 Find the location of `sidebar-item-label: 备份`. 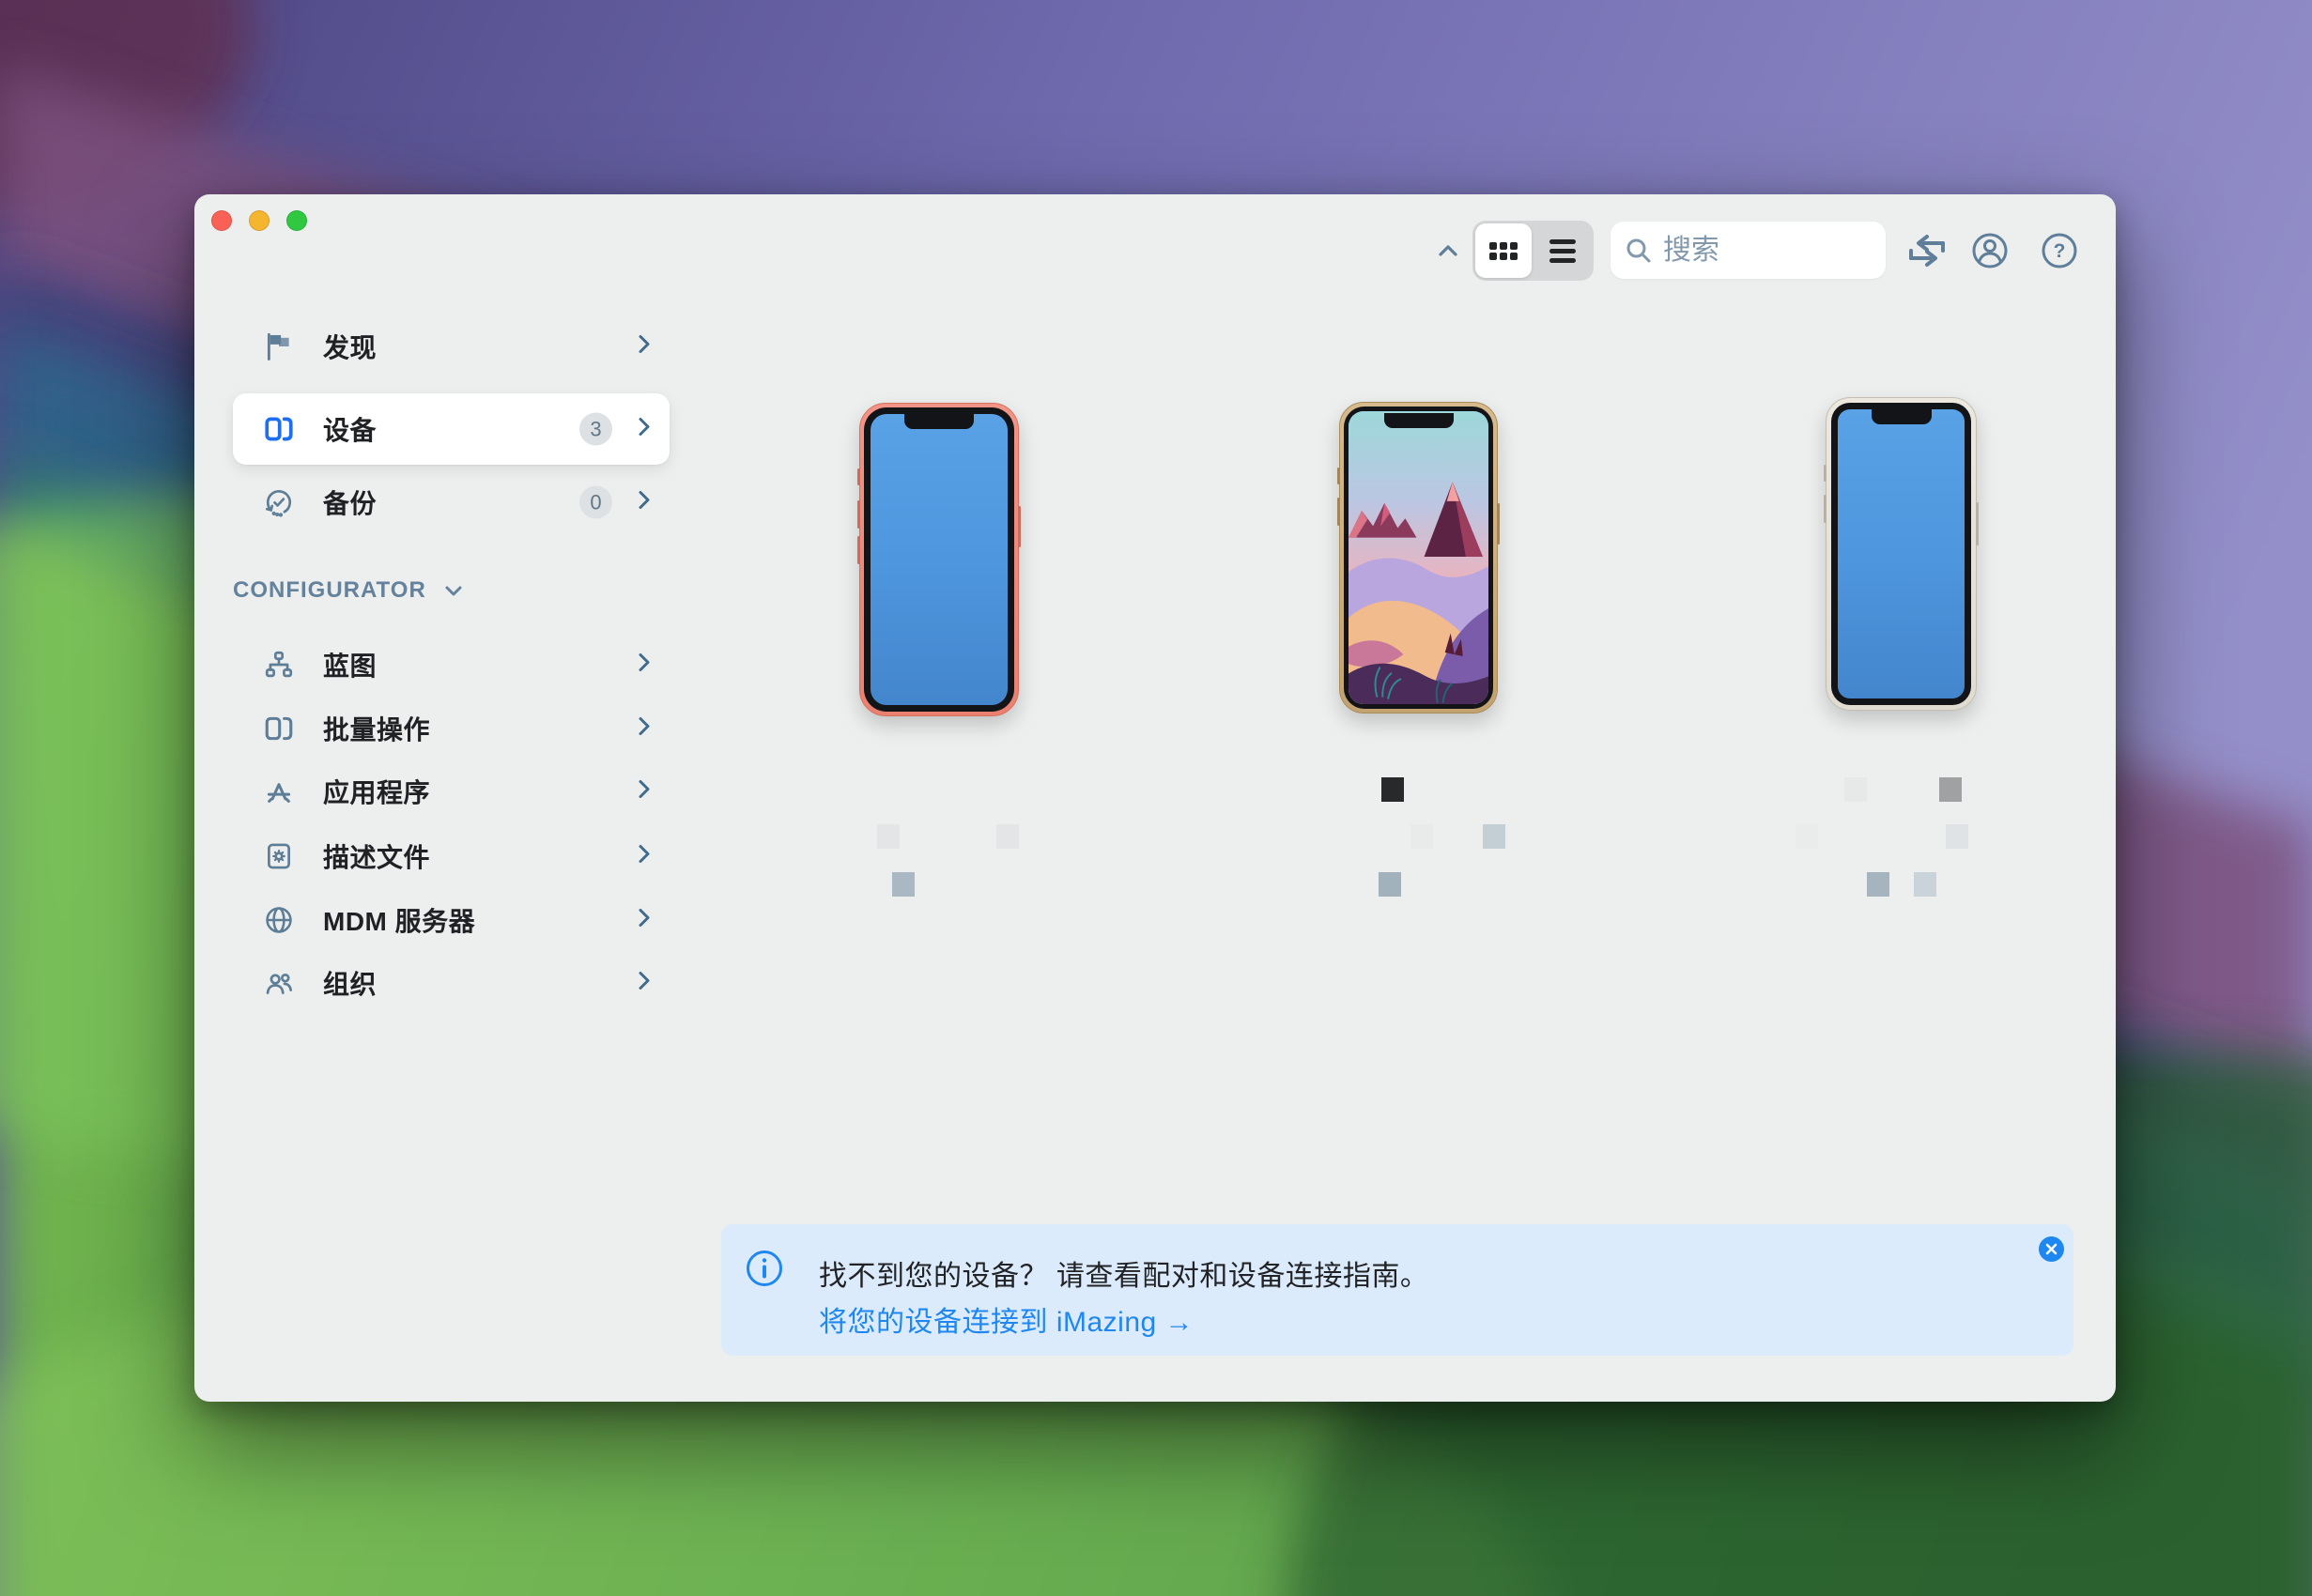

sidebar-item-label: 备份 is located at coordinates (350, 504).